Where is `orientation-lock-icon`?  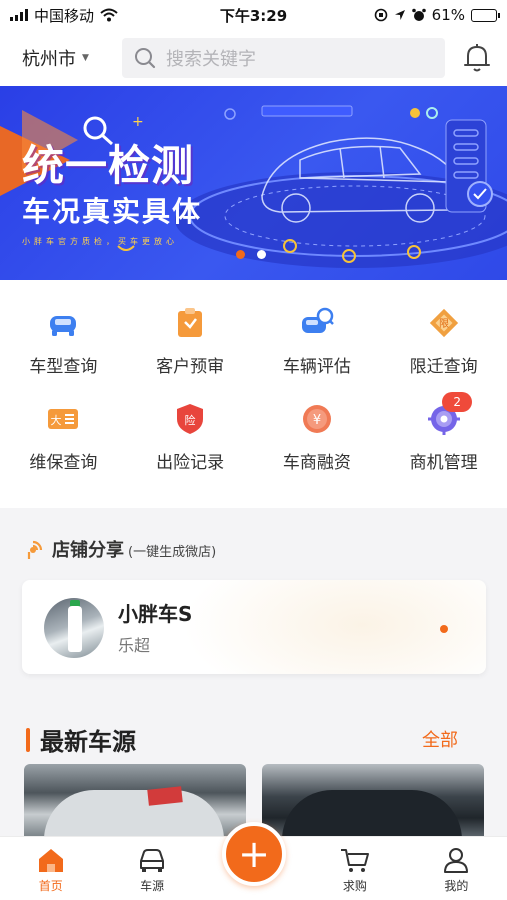 orientation-lock-icon is located at coordinates (380, 15).